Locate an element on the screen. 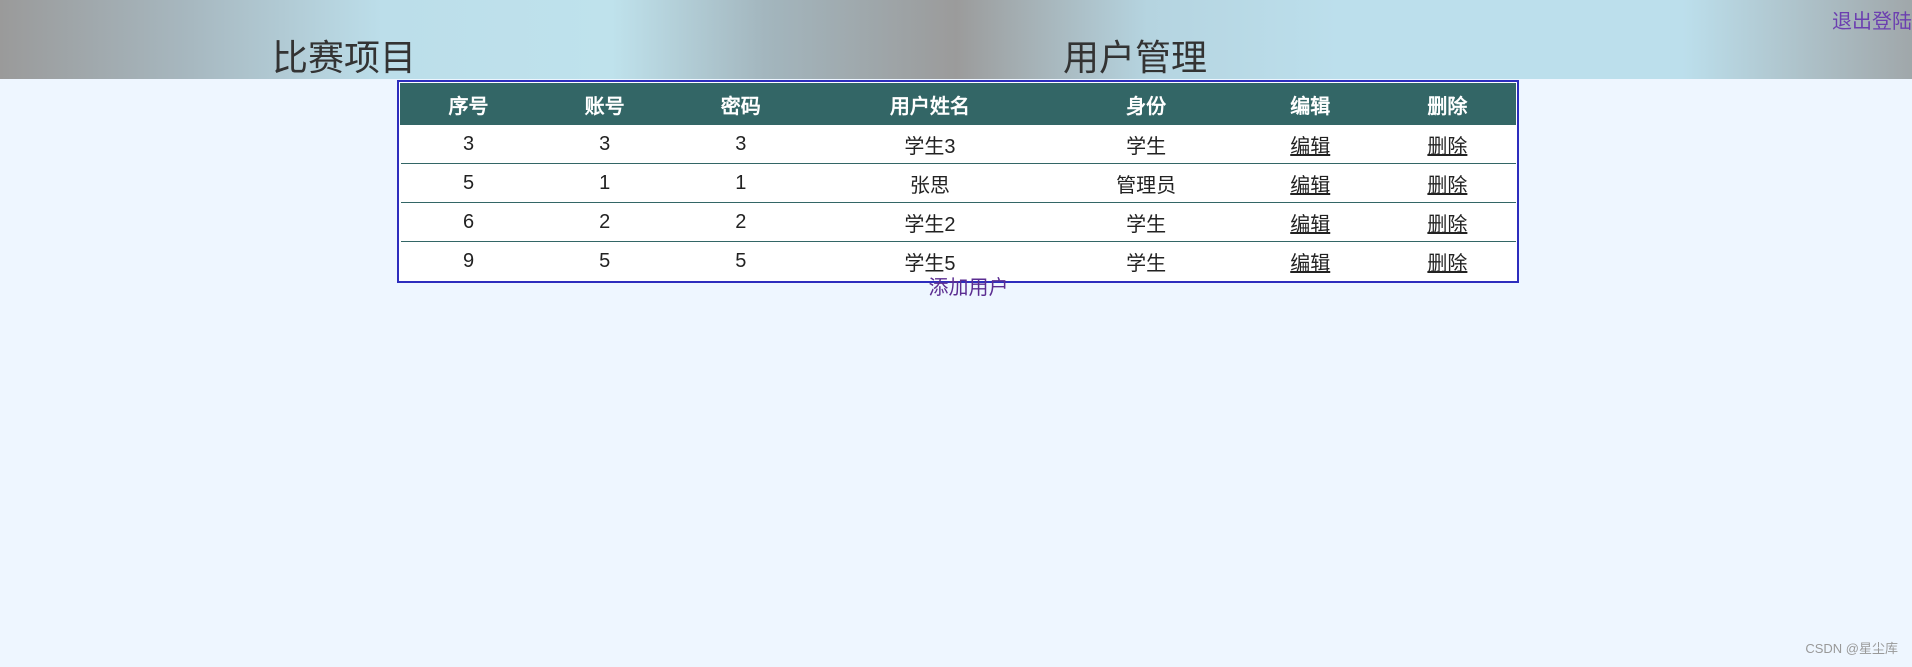  cell-password: 1 is located at coordinates (740, 183).